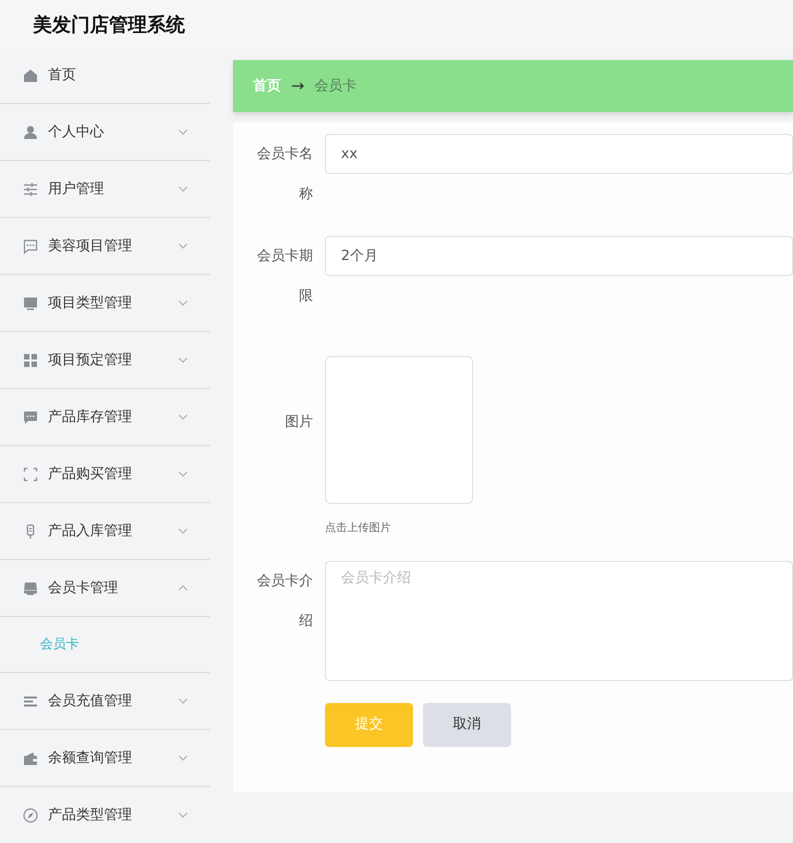  I want to click on wallet-icon, so click(30, 758).